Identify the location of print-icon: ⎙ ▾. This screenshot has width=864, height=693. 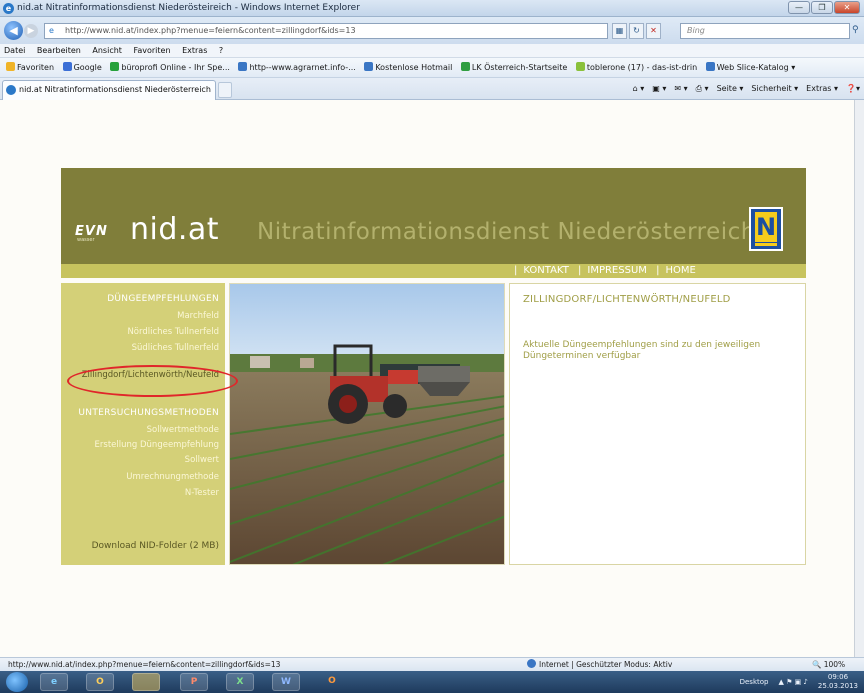
(702, 89).